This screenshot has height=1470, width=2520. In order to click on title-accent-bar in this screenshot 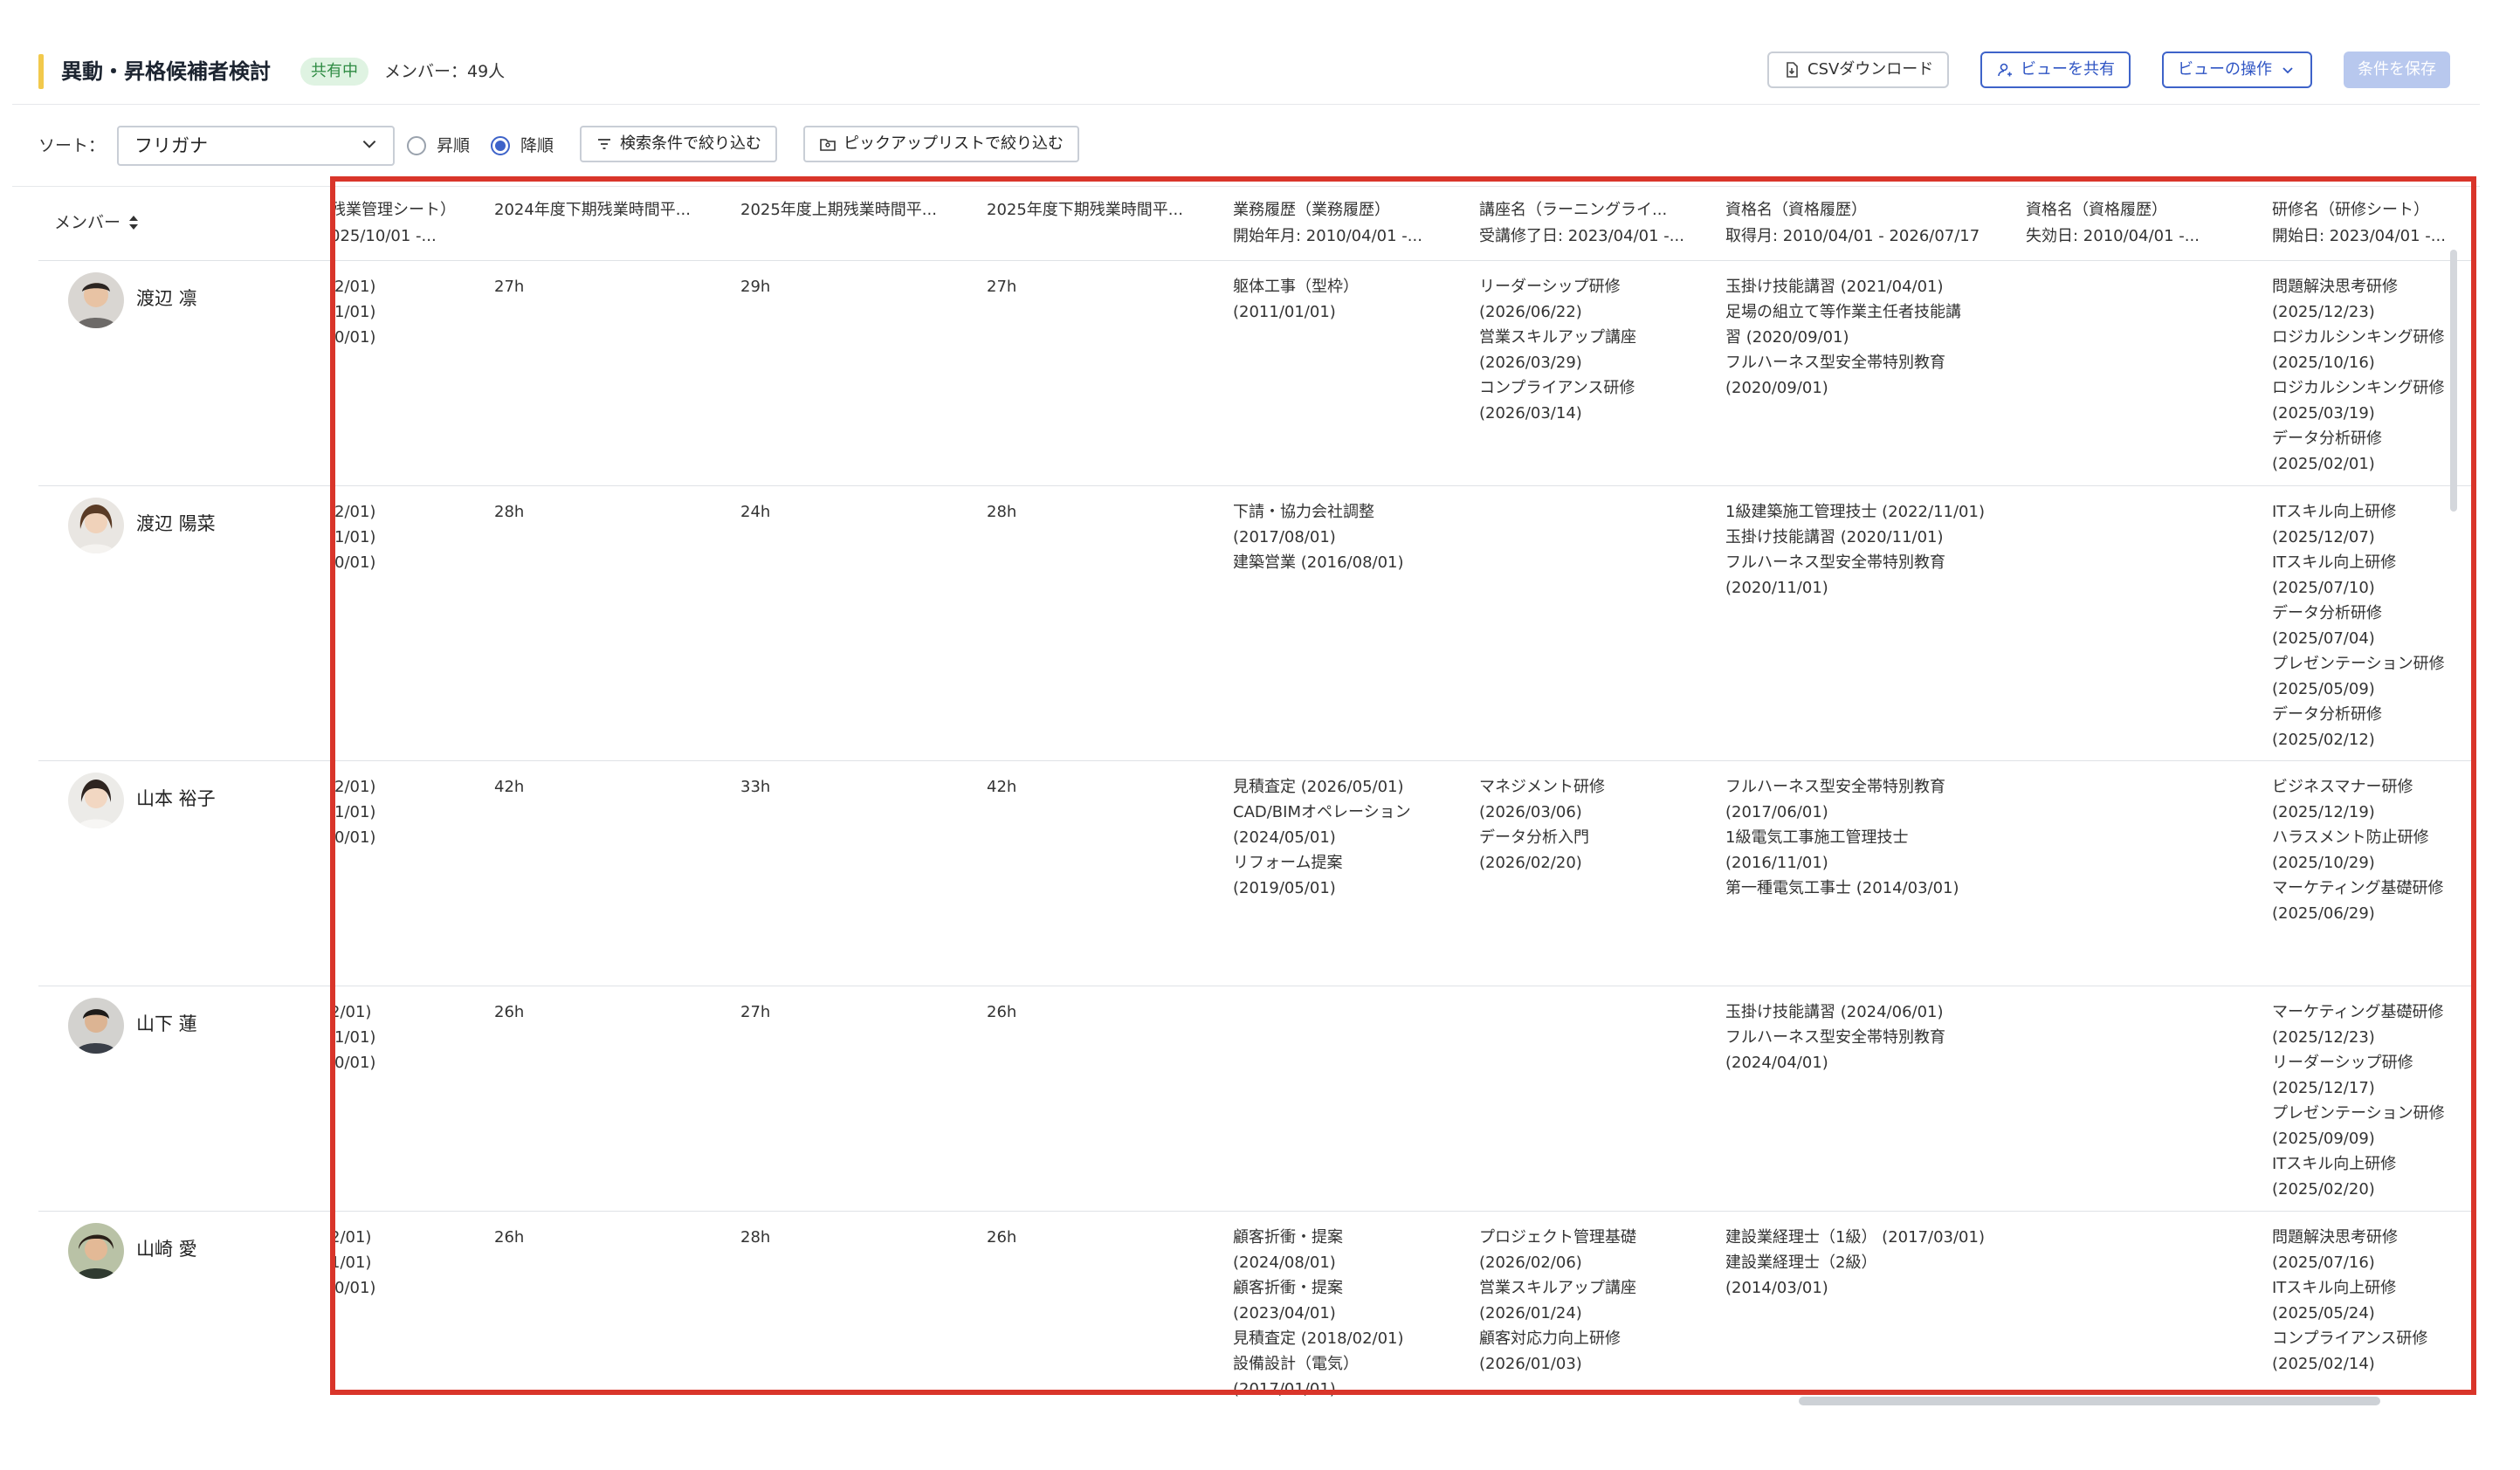, I will do `click(41, 71)`.